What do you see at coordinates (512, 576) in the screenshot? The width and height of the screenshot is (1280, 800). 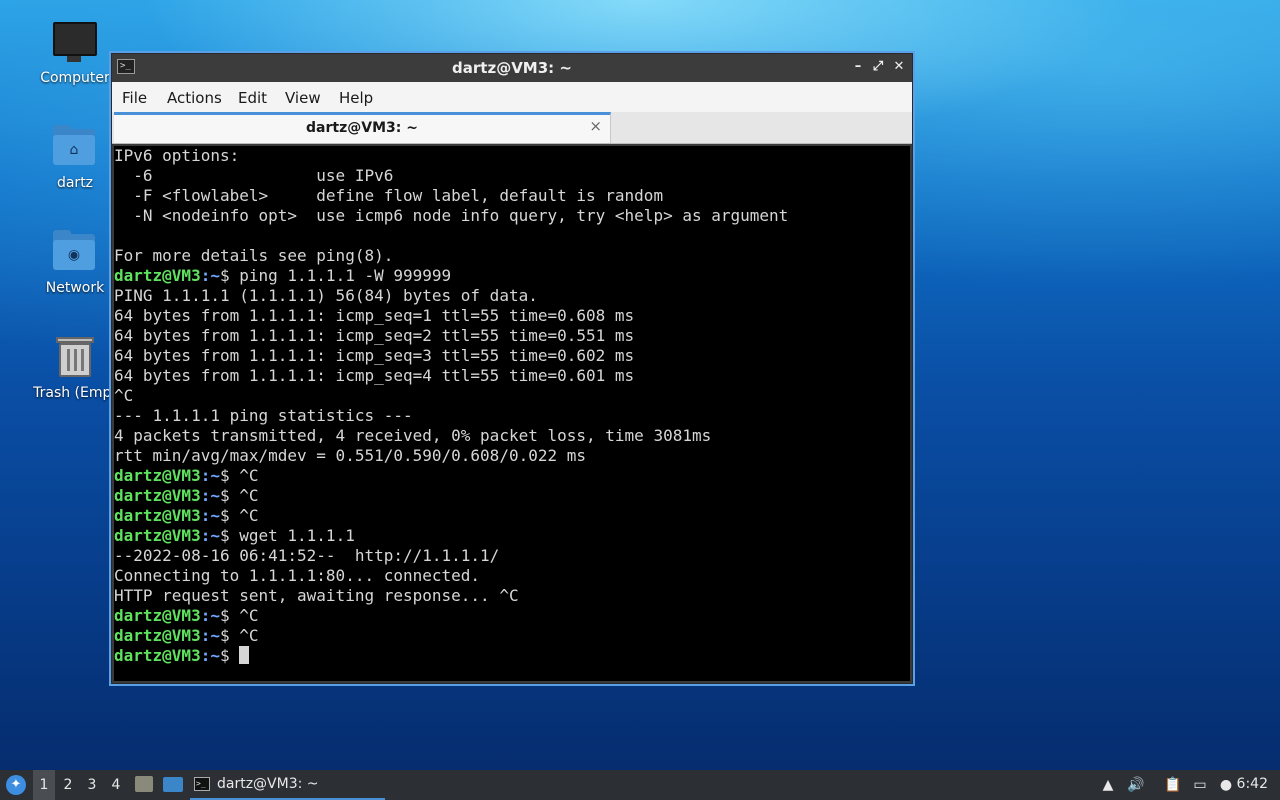 I see `terminal-output-line: Connecting to 1.1.1.1:80... connected.` at bounding box center [512, 576].